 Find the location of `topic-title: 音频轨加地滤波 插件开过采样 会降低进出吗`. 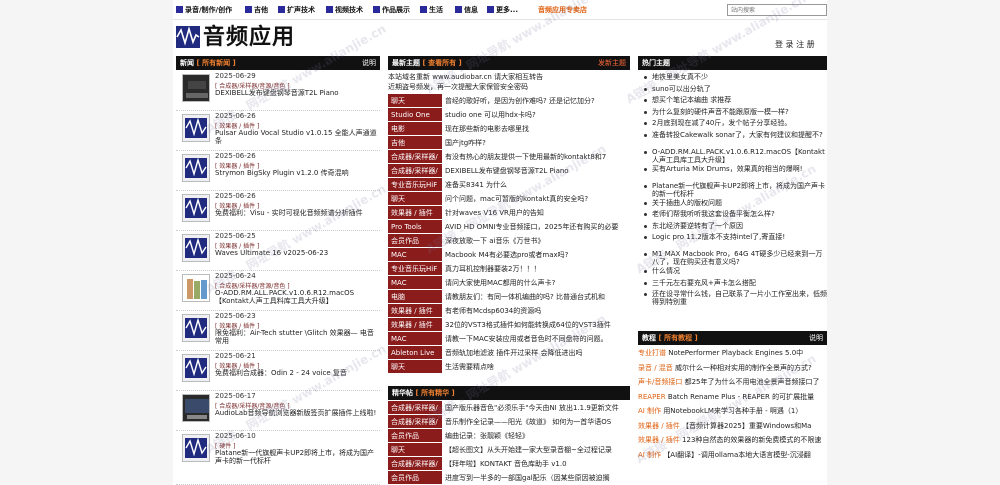

topic-title: 音频轨加地滤波 插件开过采样 会降低进出吗 is located at coordinates (537, 352).